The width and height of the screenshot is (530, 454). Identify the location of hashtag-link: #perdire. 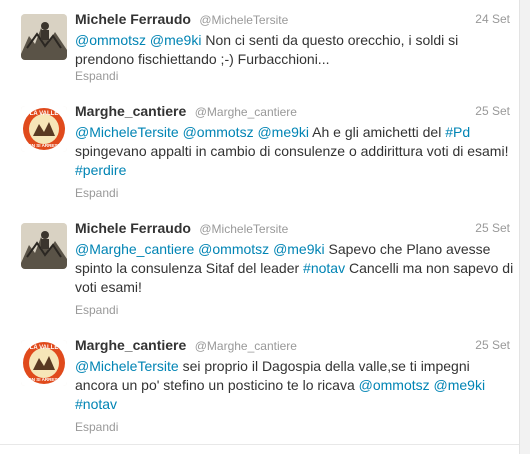
(100, 170).